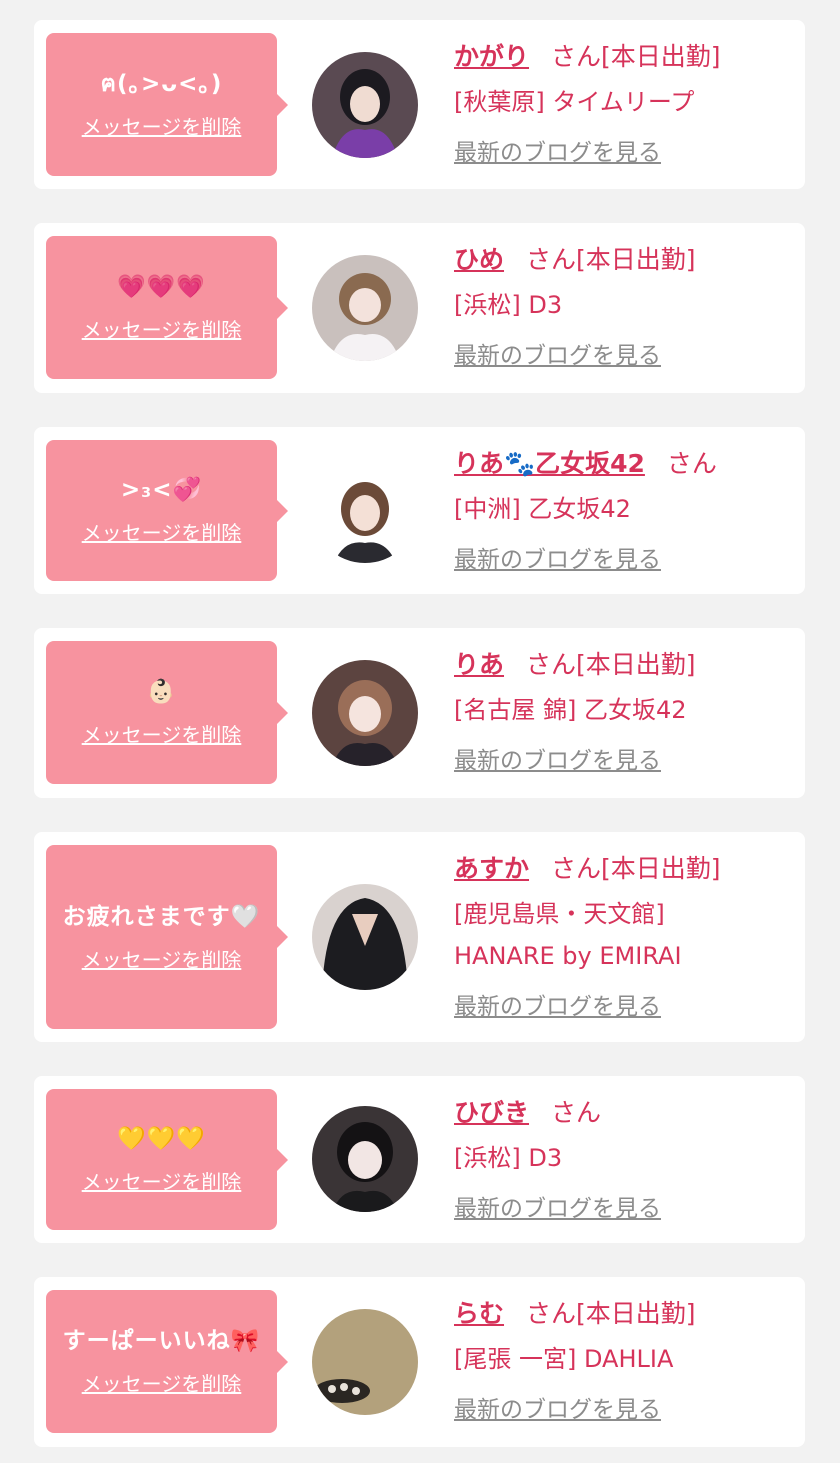  Describe the element at coordinates (161, 490) in the screenshot. I see `message-text: >₃<💞` at that location.